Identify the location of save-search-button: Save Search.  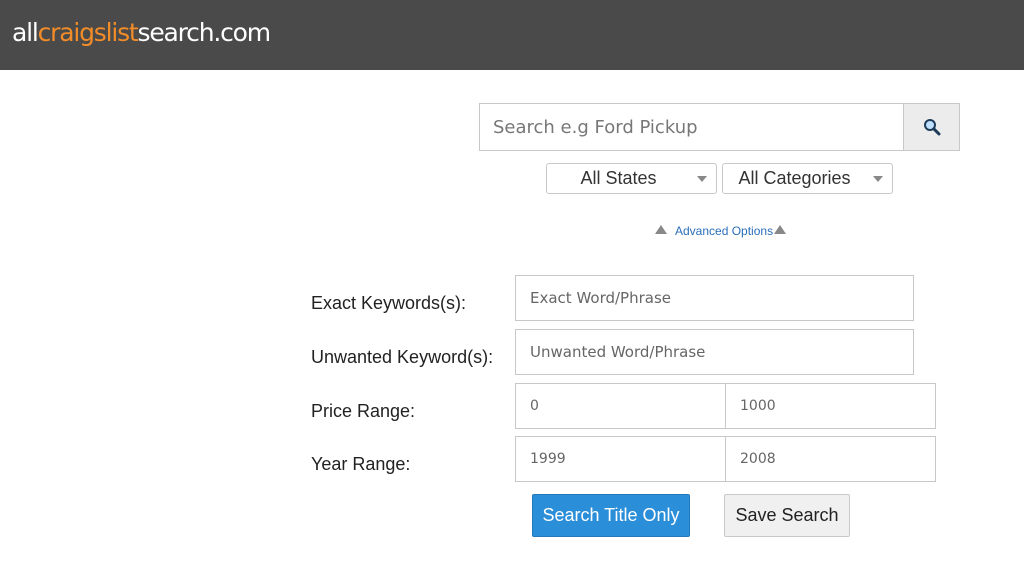
(787, 515).